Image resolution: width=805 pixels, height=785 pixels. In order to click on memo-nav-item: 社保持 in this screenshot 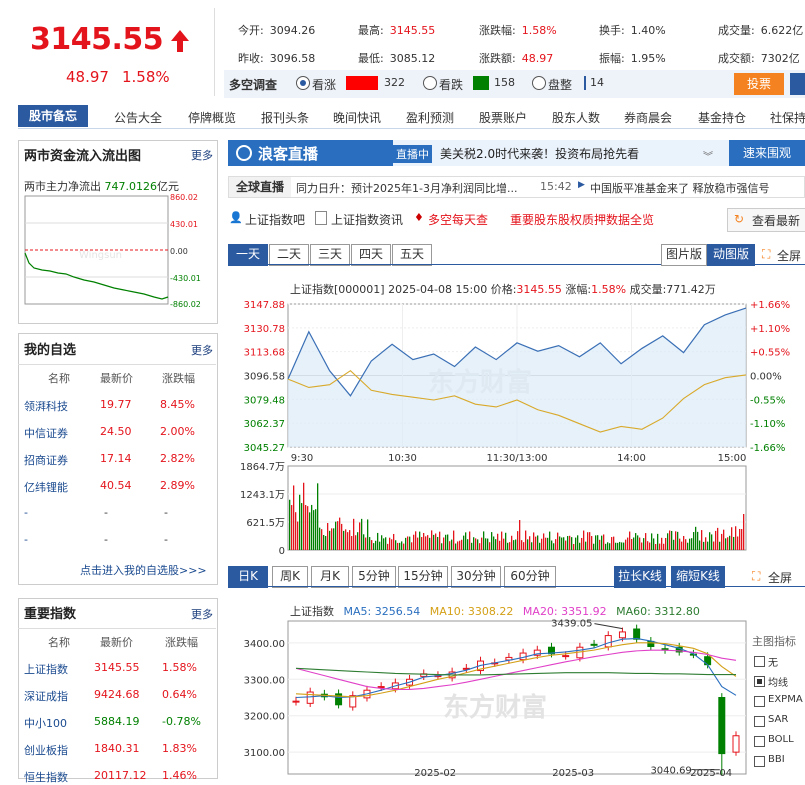, I will do `click(787, 117)`.